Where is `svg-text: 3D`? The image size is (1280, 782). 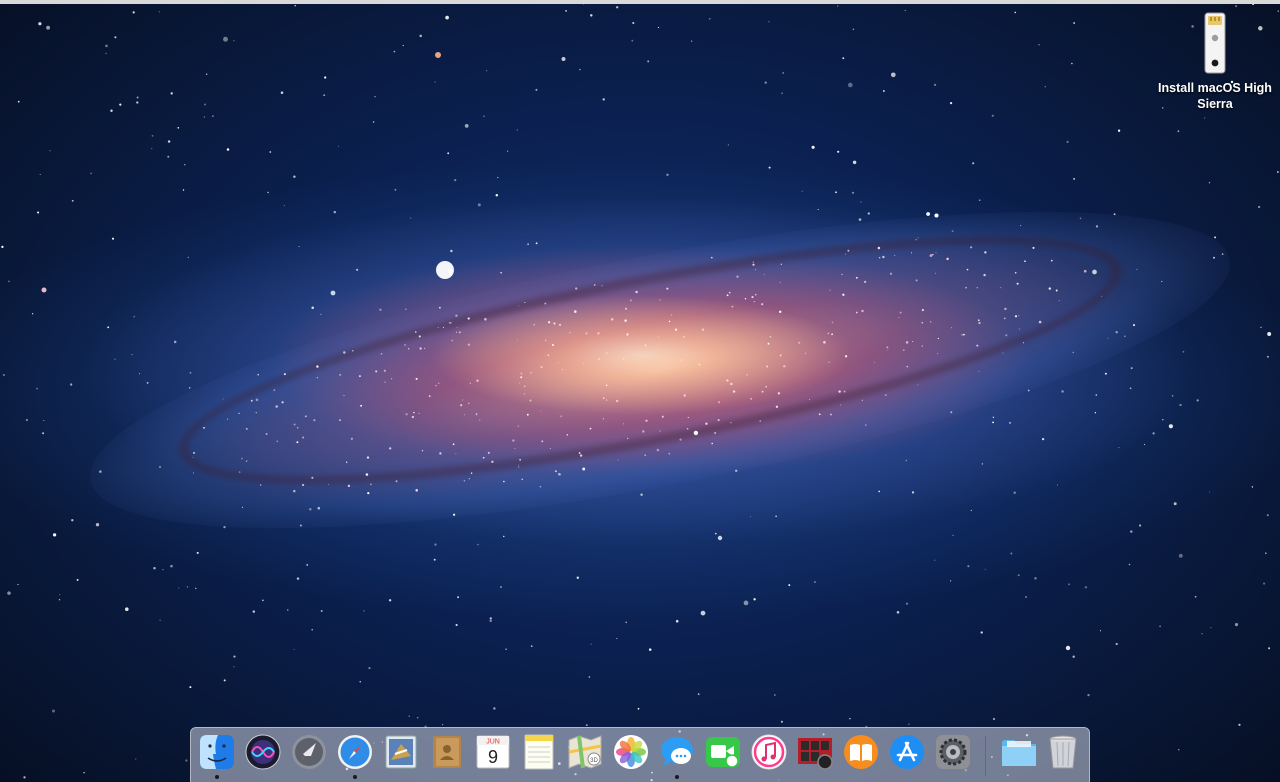 svg-text: 3D is located at coordinates (594, 761).